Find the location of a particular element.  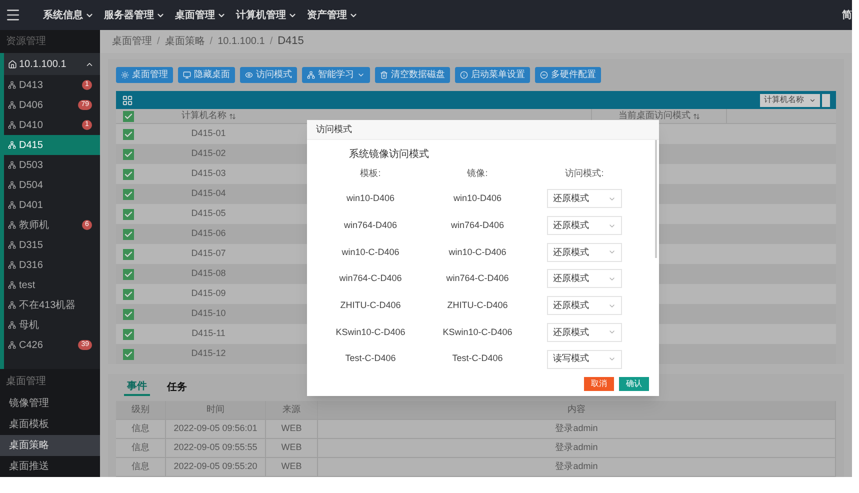

template-name: win10-D406 is located at coordinates (370, 199).